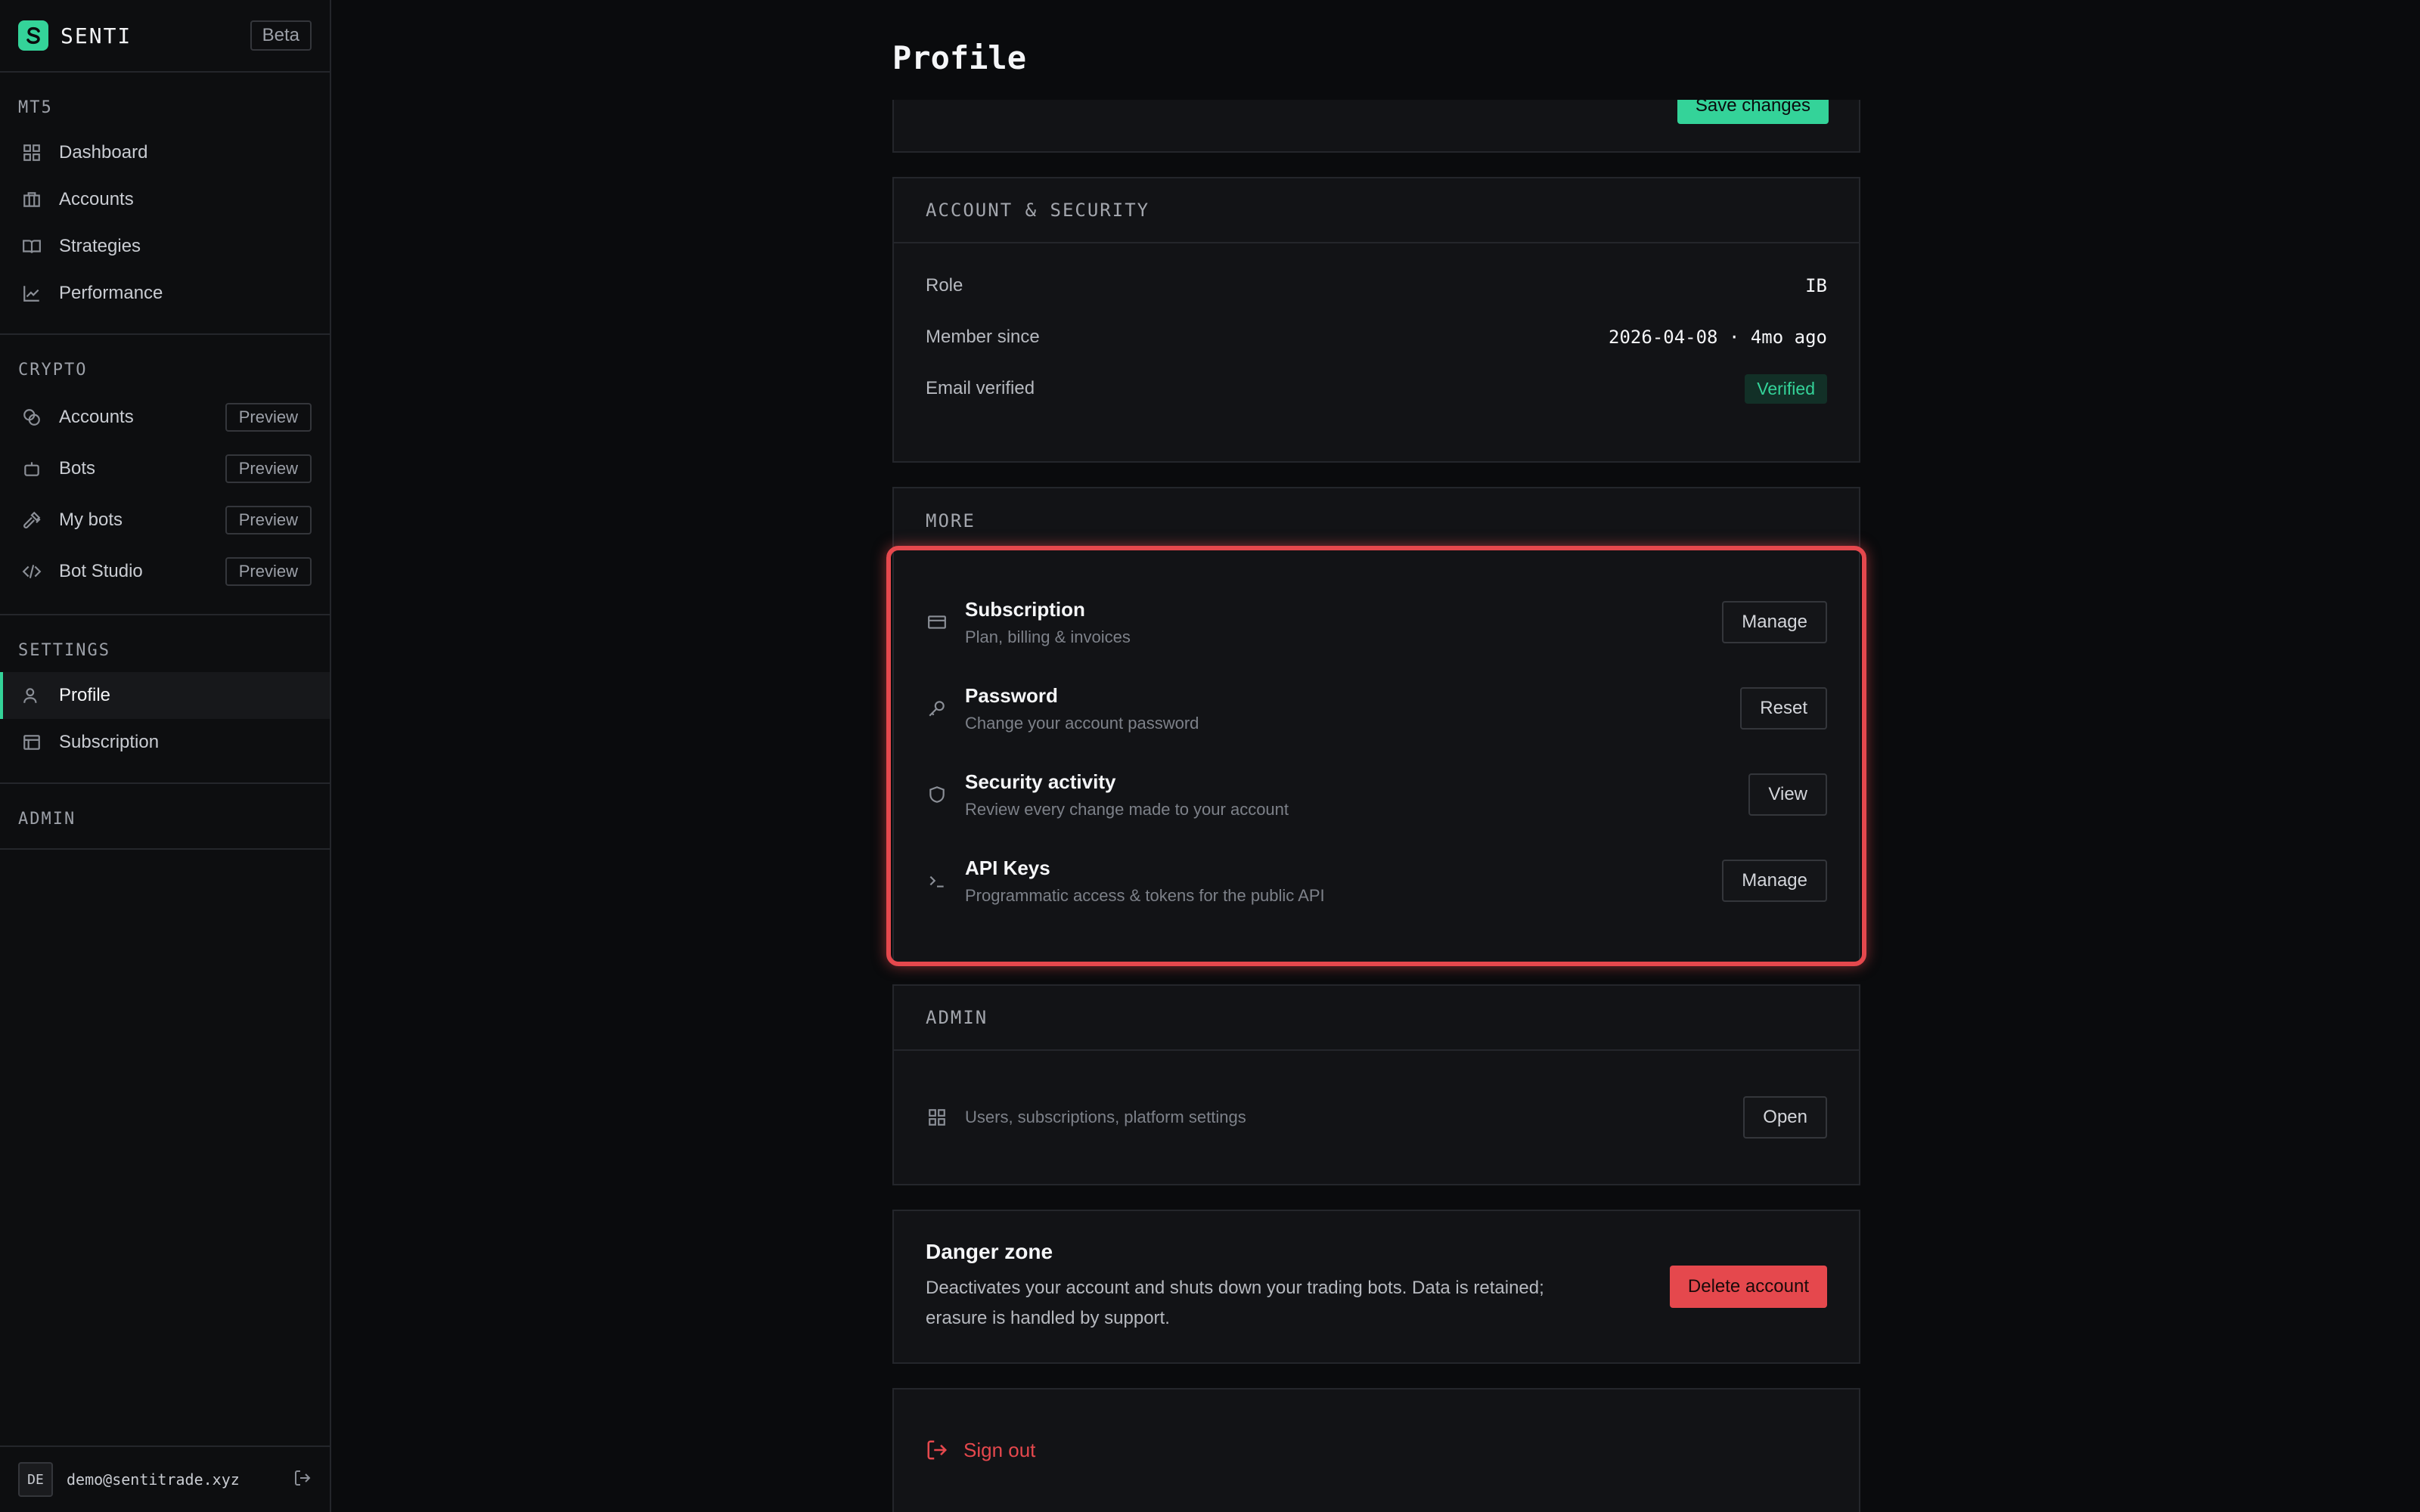 This screenshot has width=2420, height=1512. I want to click on sign-out-label: Sign out, so click(999, 1449).